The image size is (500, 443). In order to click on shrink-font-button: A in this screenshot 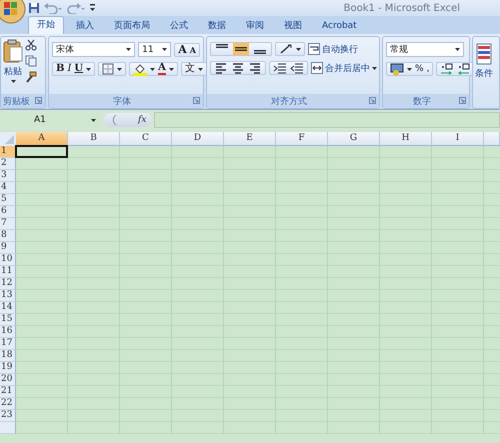, I will do `click(193, 50)`.